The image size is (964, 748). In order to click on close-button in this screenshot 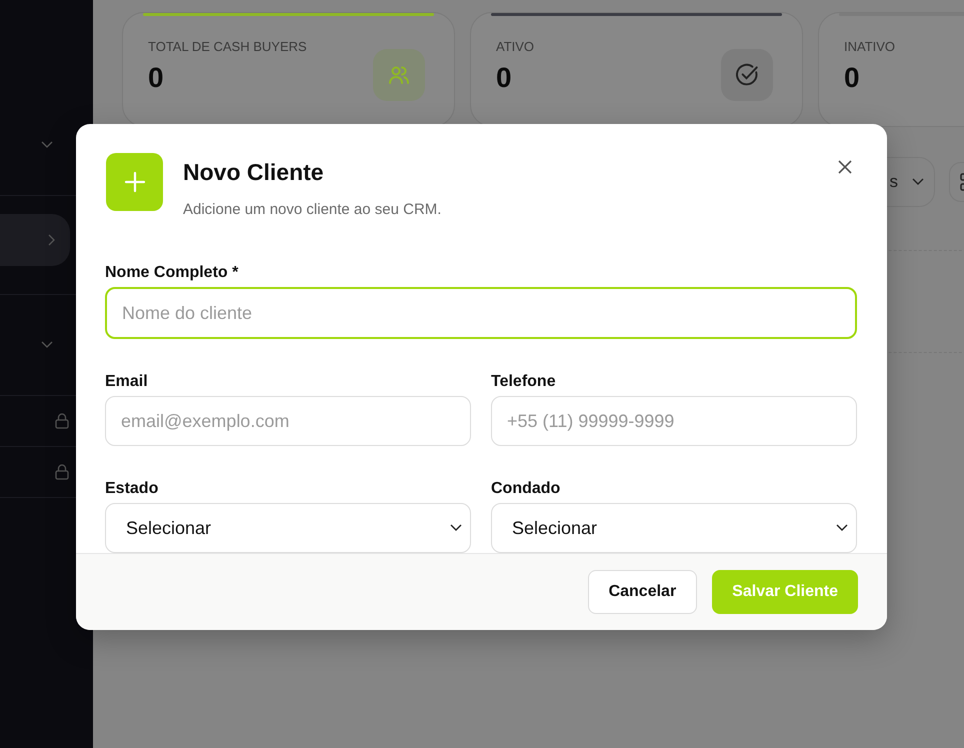, I will do `click(845, 167)`.